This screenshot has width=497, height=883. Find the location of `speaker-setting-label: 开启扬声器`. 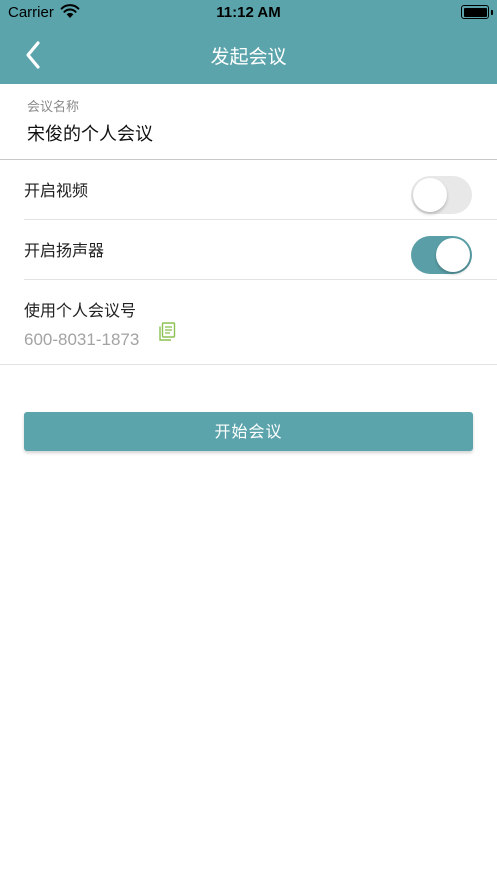

speaker-setting-label: 开启扬声器 is located at coordinates (64, 250).